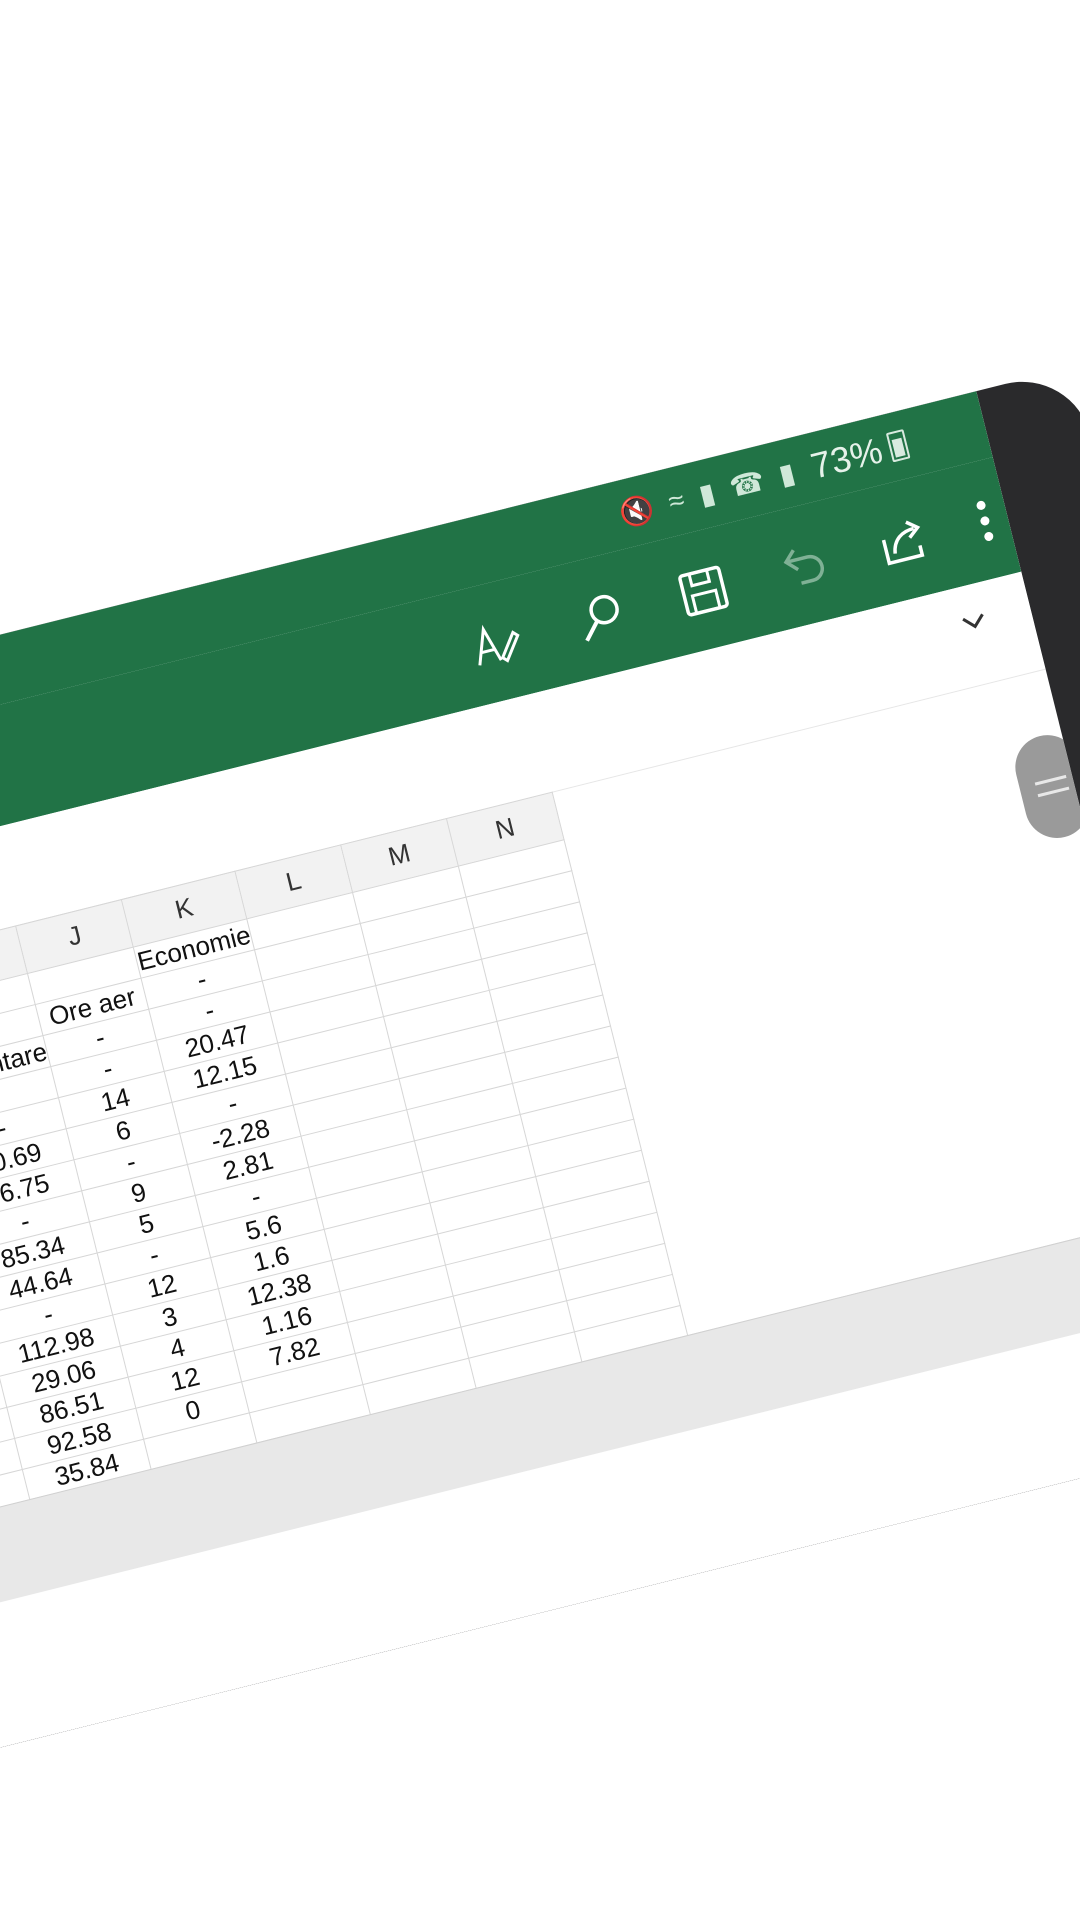 Image resolution: width=1080 pixels, height=1920 pixels. I want to click on search-icon, so click(602, 617).